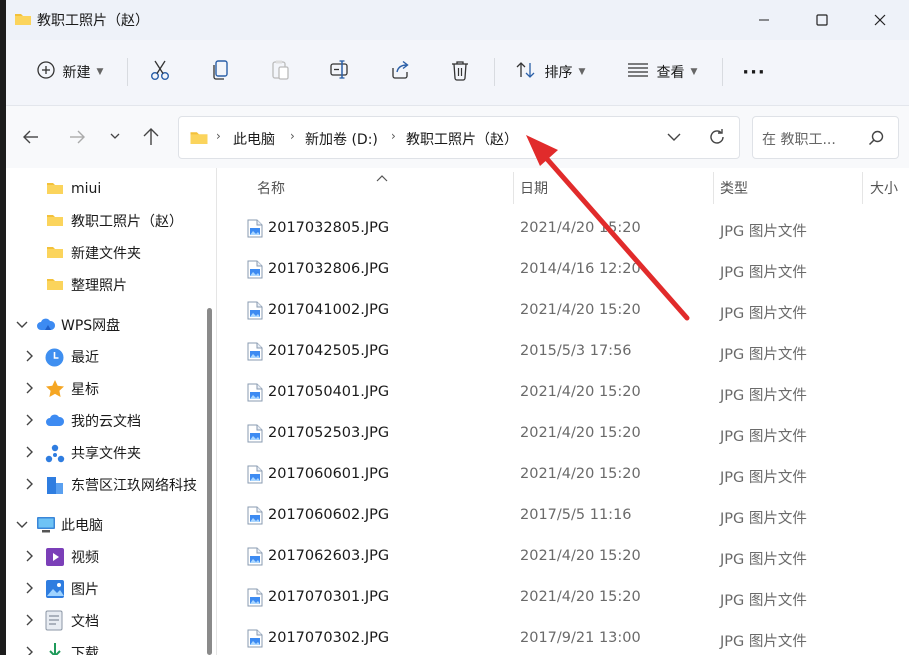 This screenshot has height=655, width=909. What do you see at coordinates (462, 139) in the screenshot?
I see `breadcrumb-current-folder: 教职工照片（赵）` at bounding box center [462, 139].